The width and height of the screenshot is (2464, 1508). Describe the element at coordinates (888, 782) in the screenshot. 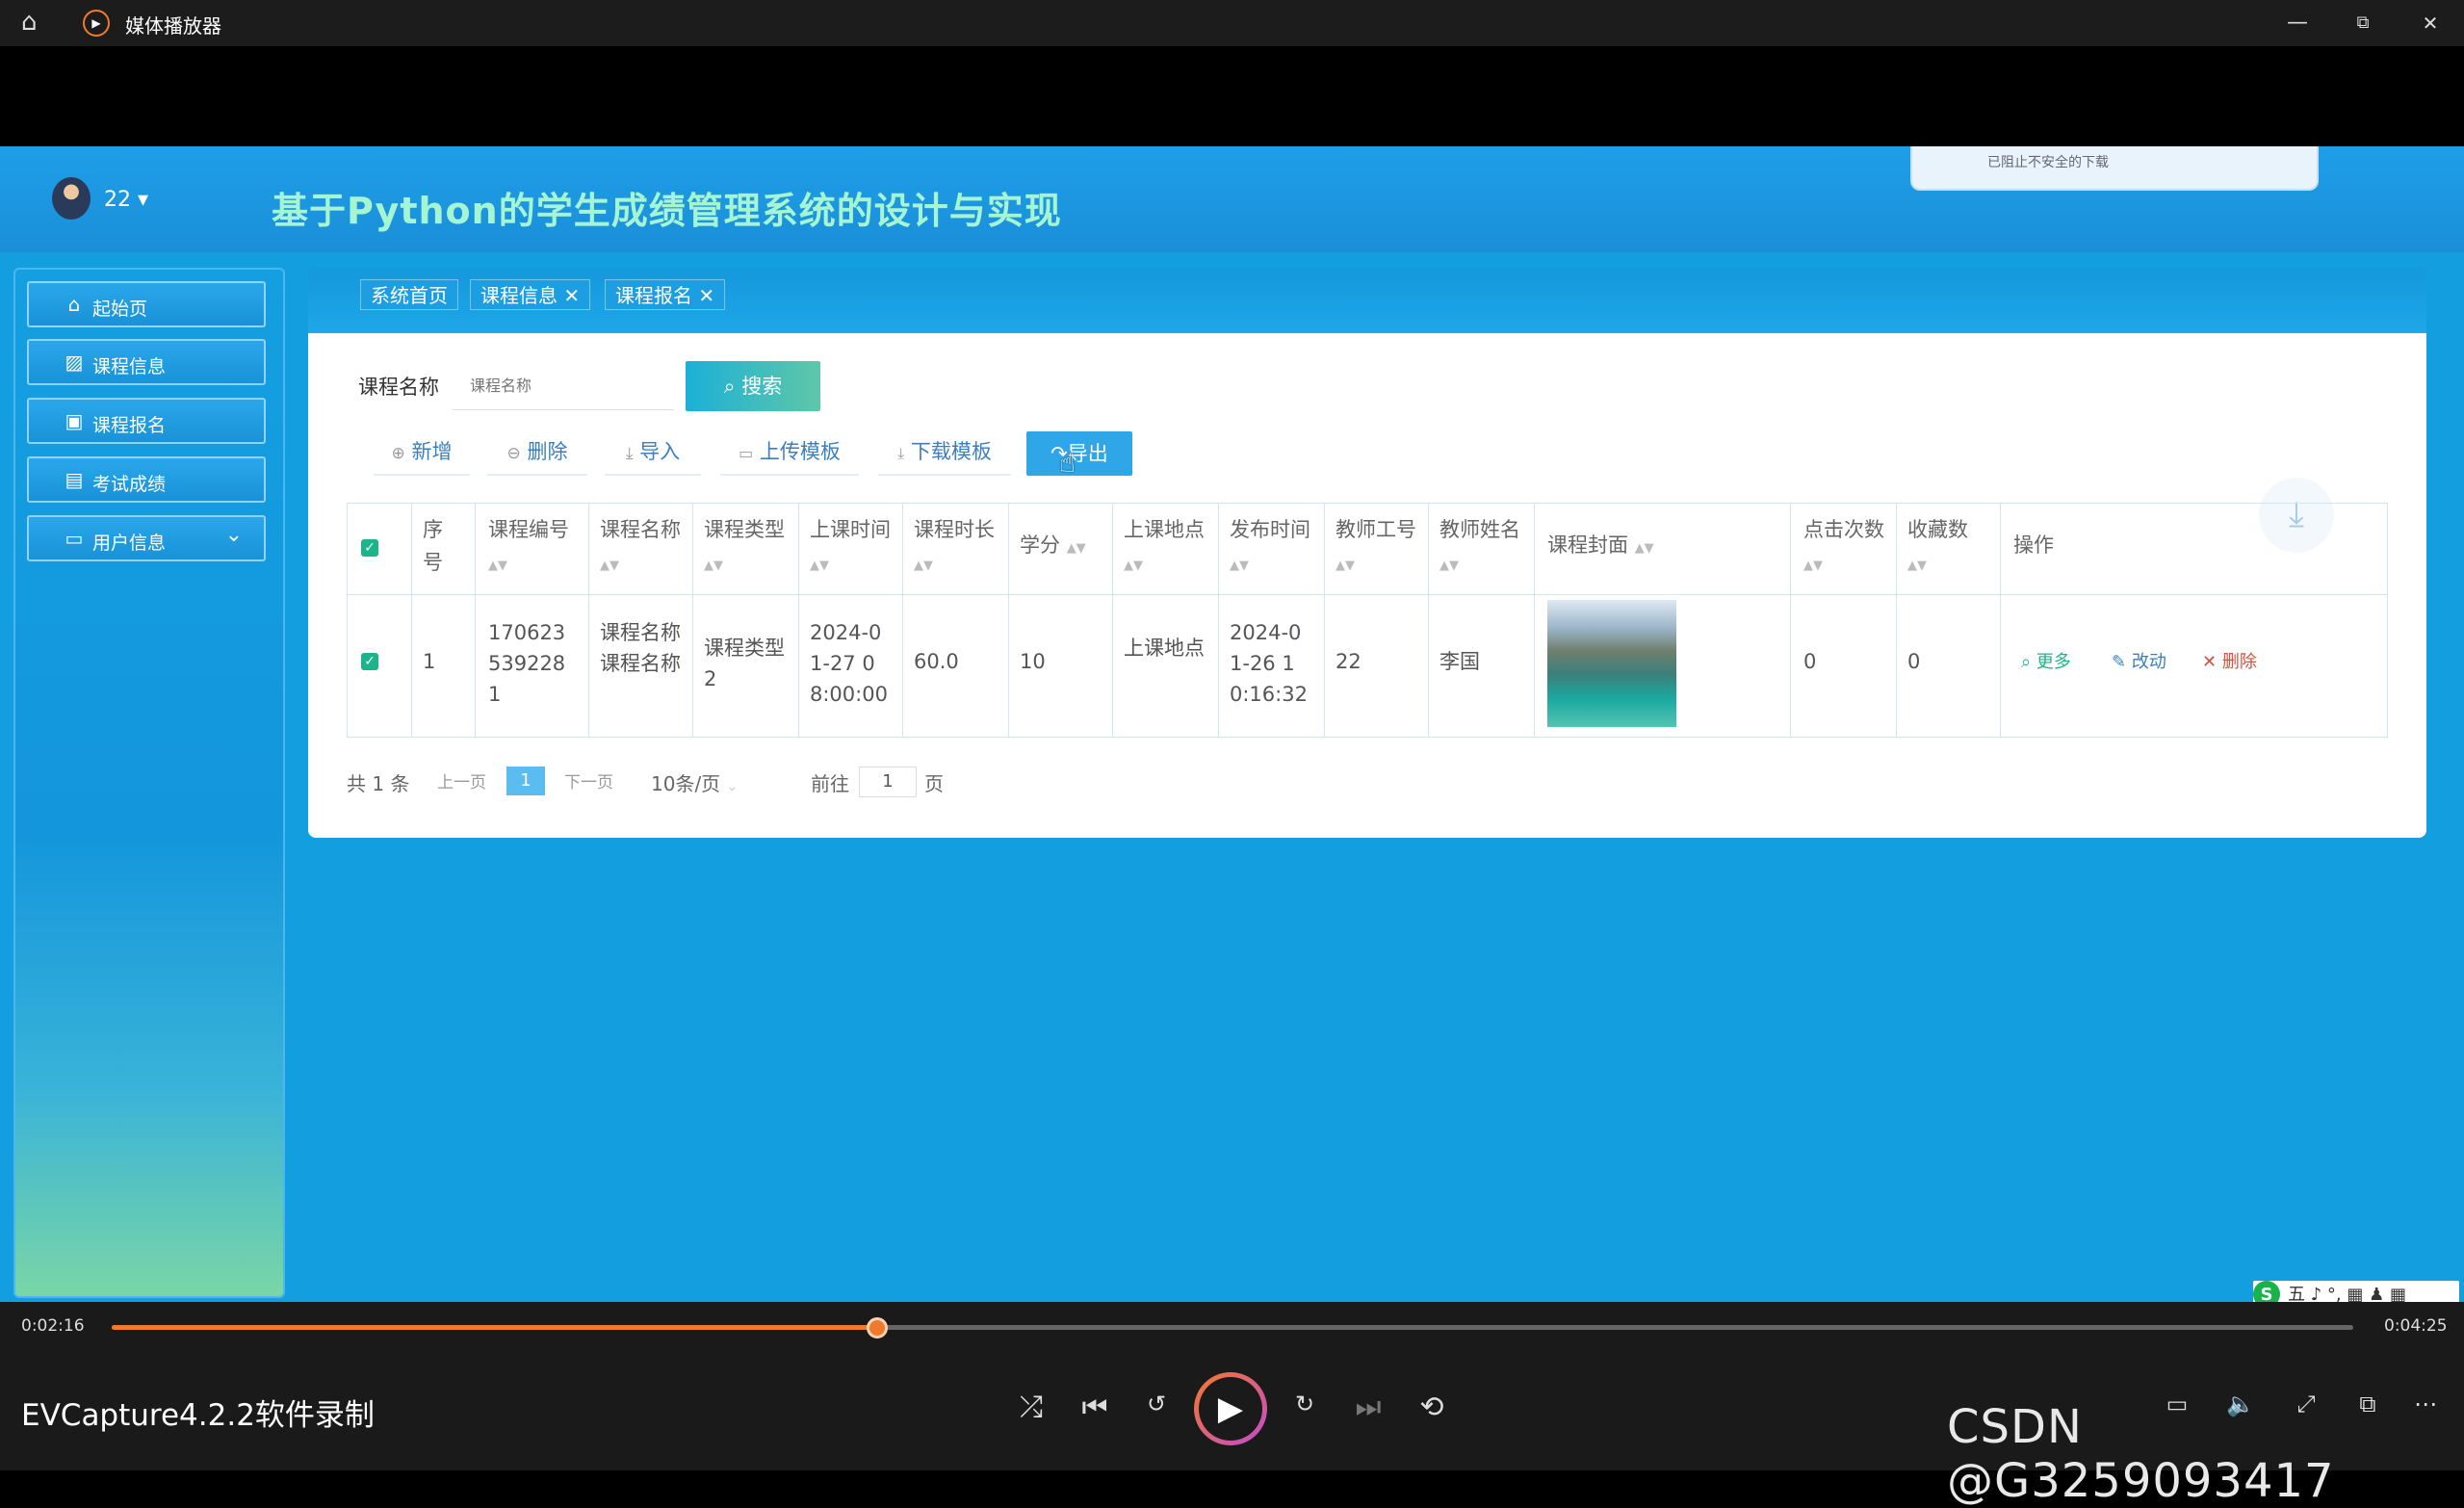

I see `goto-page-input: 1` at that location.